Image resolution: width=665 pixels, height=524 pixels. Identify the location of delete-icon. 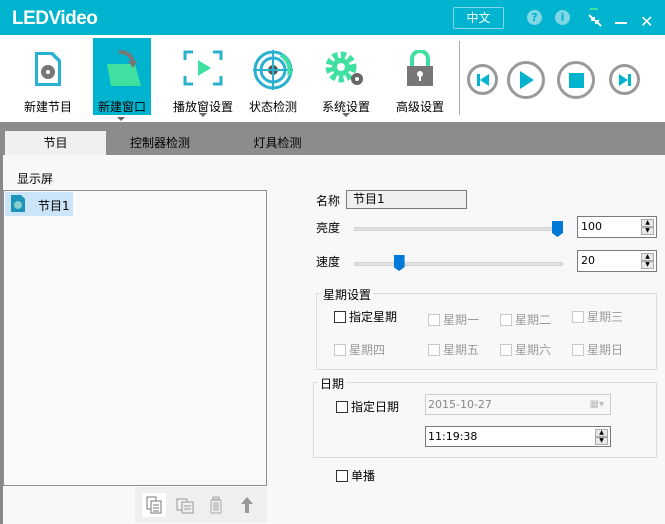
(216, 505).